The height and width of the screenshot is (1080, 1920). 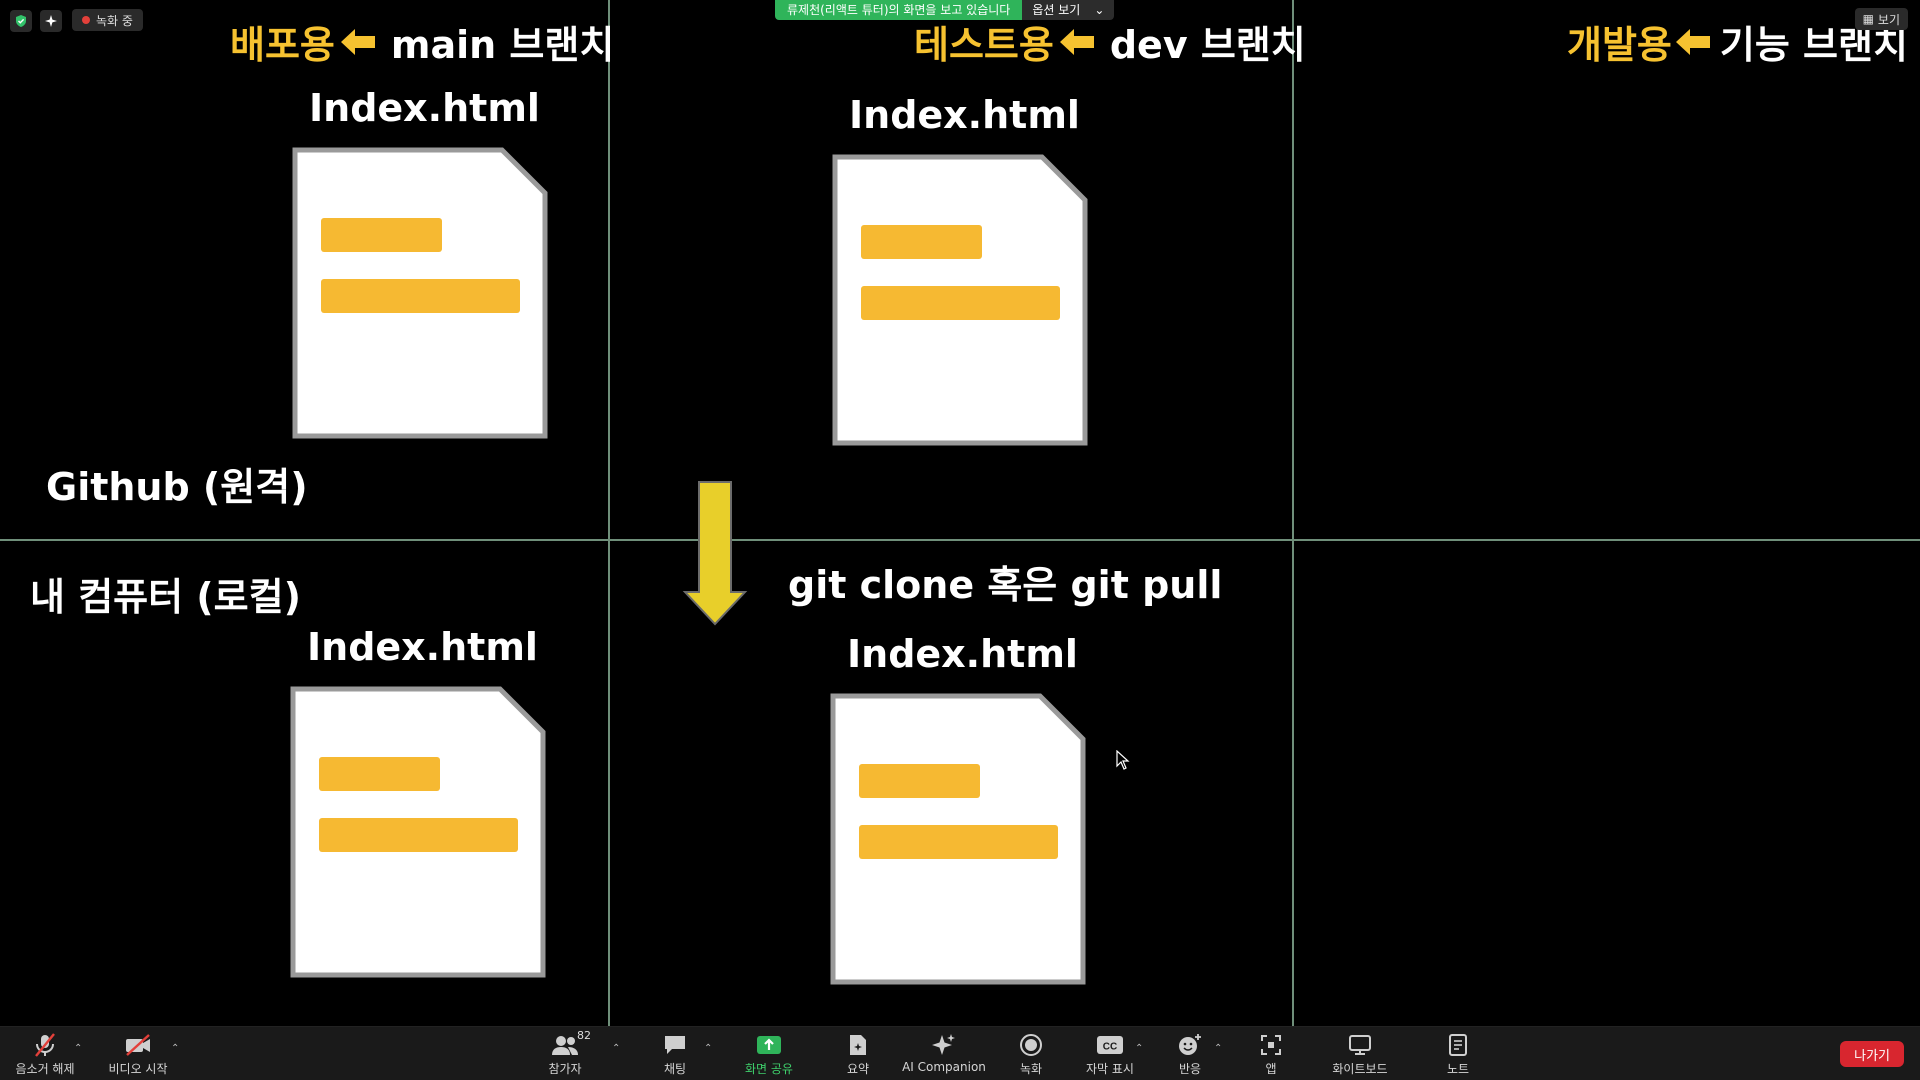 I want to click on recording-label: 녹화 중, so click(x=114, y=20).